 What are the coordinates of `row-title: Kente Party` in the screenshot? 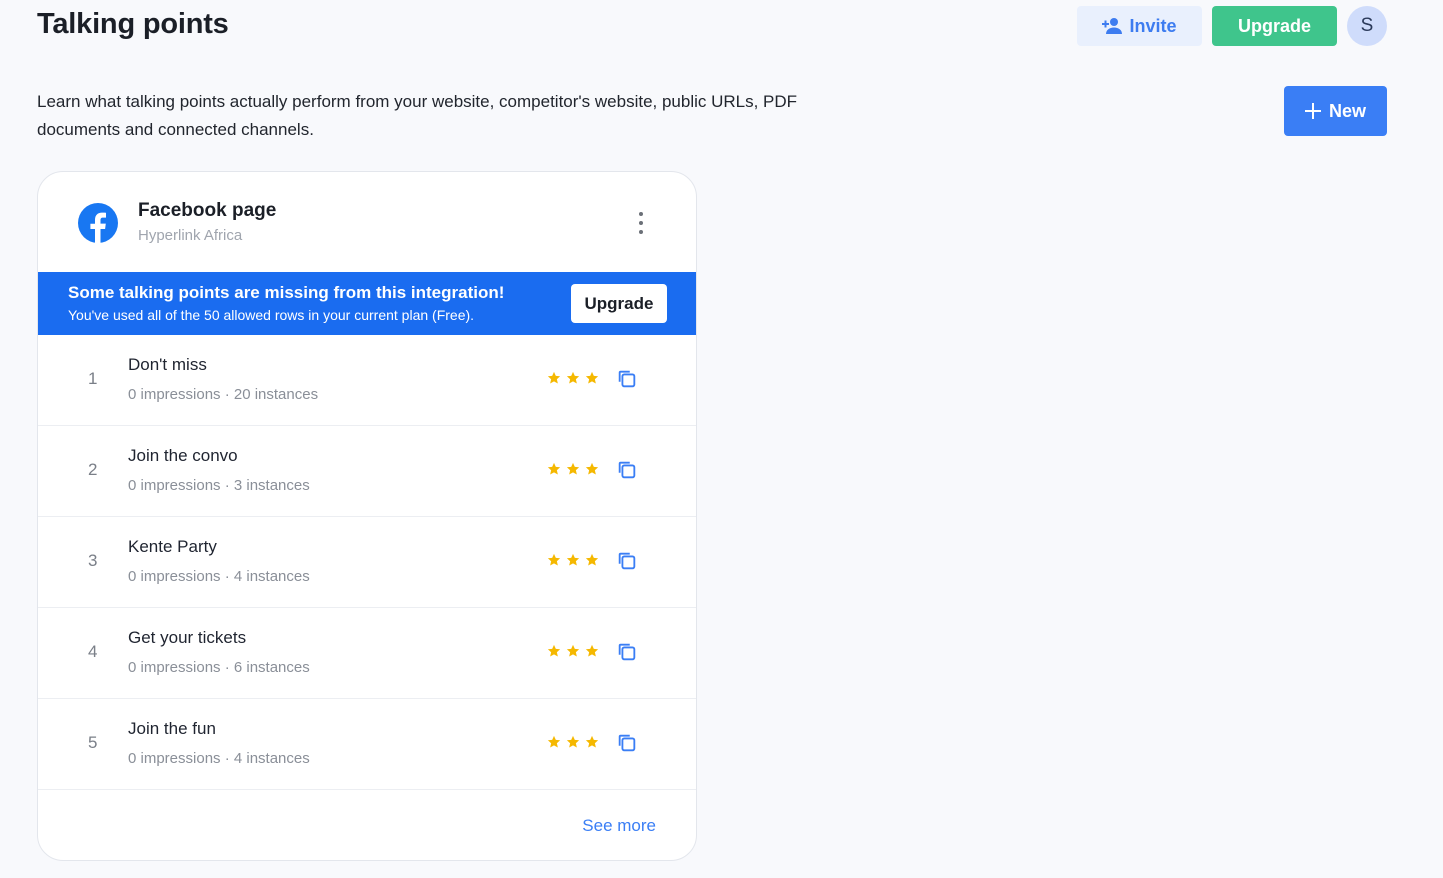 It's located at (172, 546).